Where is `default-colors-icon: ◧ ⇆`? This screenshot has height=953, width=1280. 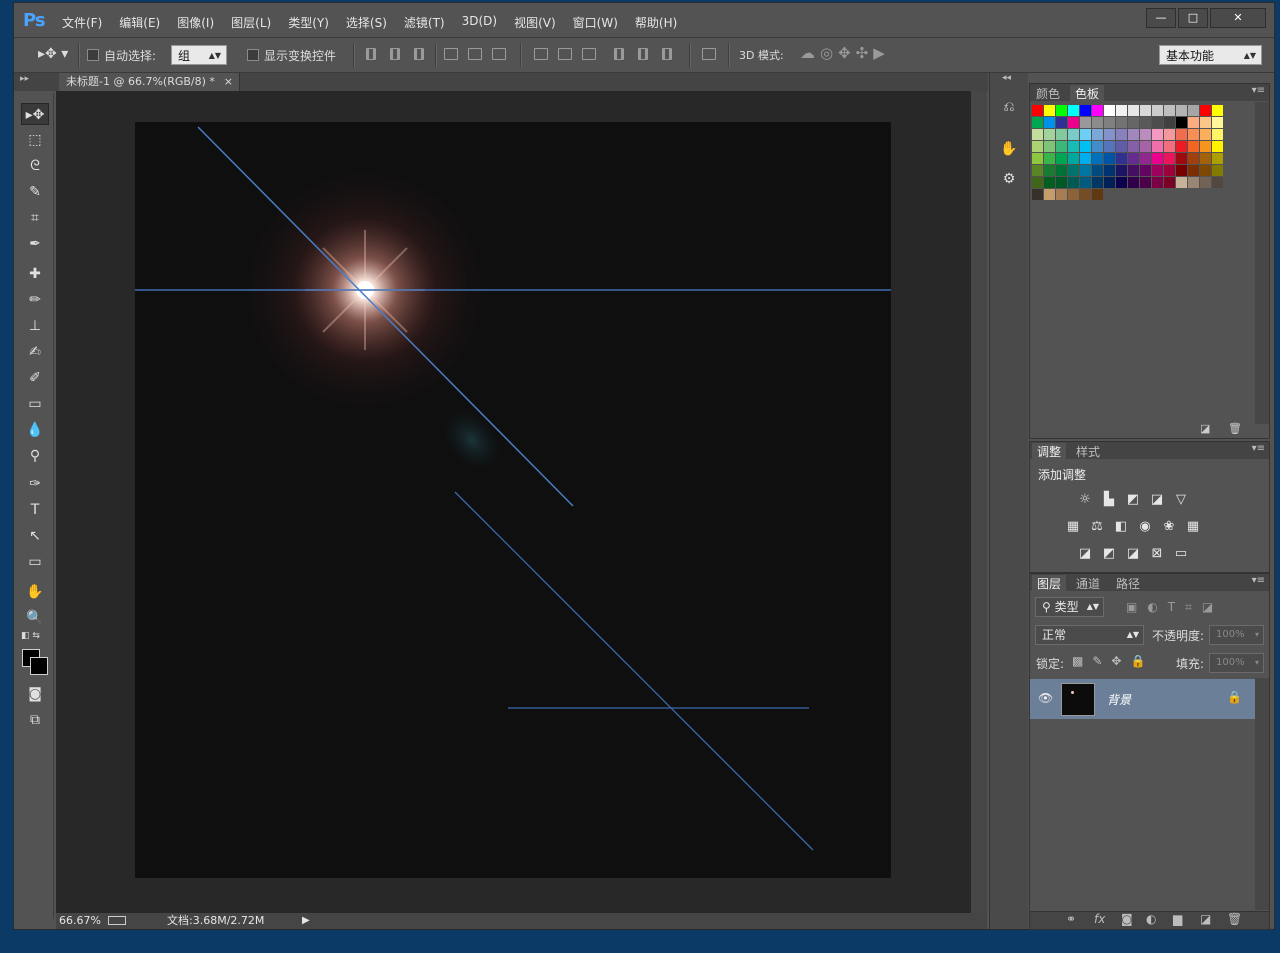
default-colors-icon: ◧ ⇆ is located at coordinates (30, 636).